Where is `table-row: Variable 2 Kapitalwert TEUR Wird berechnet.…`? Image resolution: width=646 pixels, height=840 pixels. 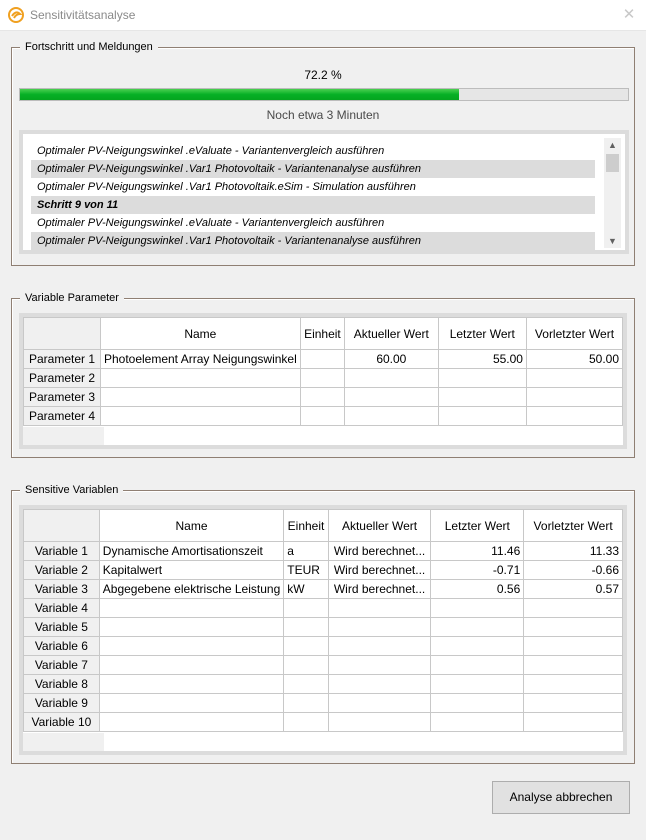 table-row: Variable 2 Kapitalwert TEUR Wird berechnet.… is located at coordinates (323, 570).